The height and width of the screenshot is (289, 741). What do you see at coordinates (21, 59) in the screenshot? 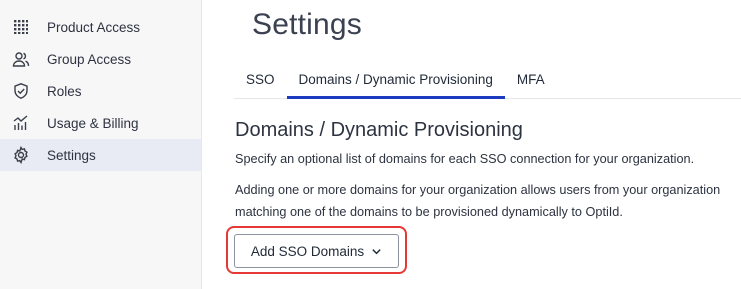
I see `users-icon` at bounding box center [21, 59].